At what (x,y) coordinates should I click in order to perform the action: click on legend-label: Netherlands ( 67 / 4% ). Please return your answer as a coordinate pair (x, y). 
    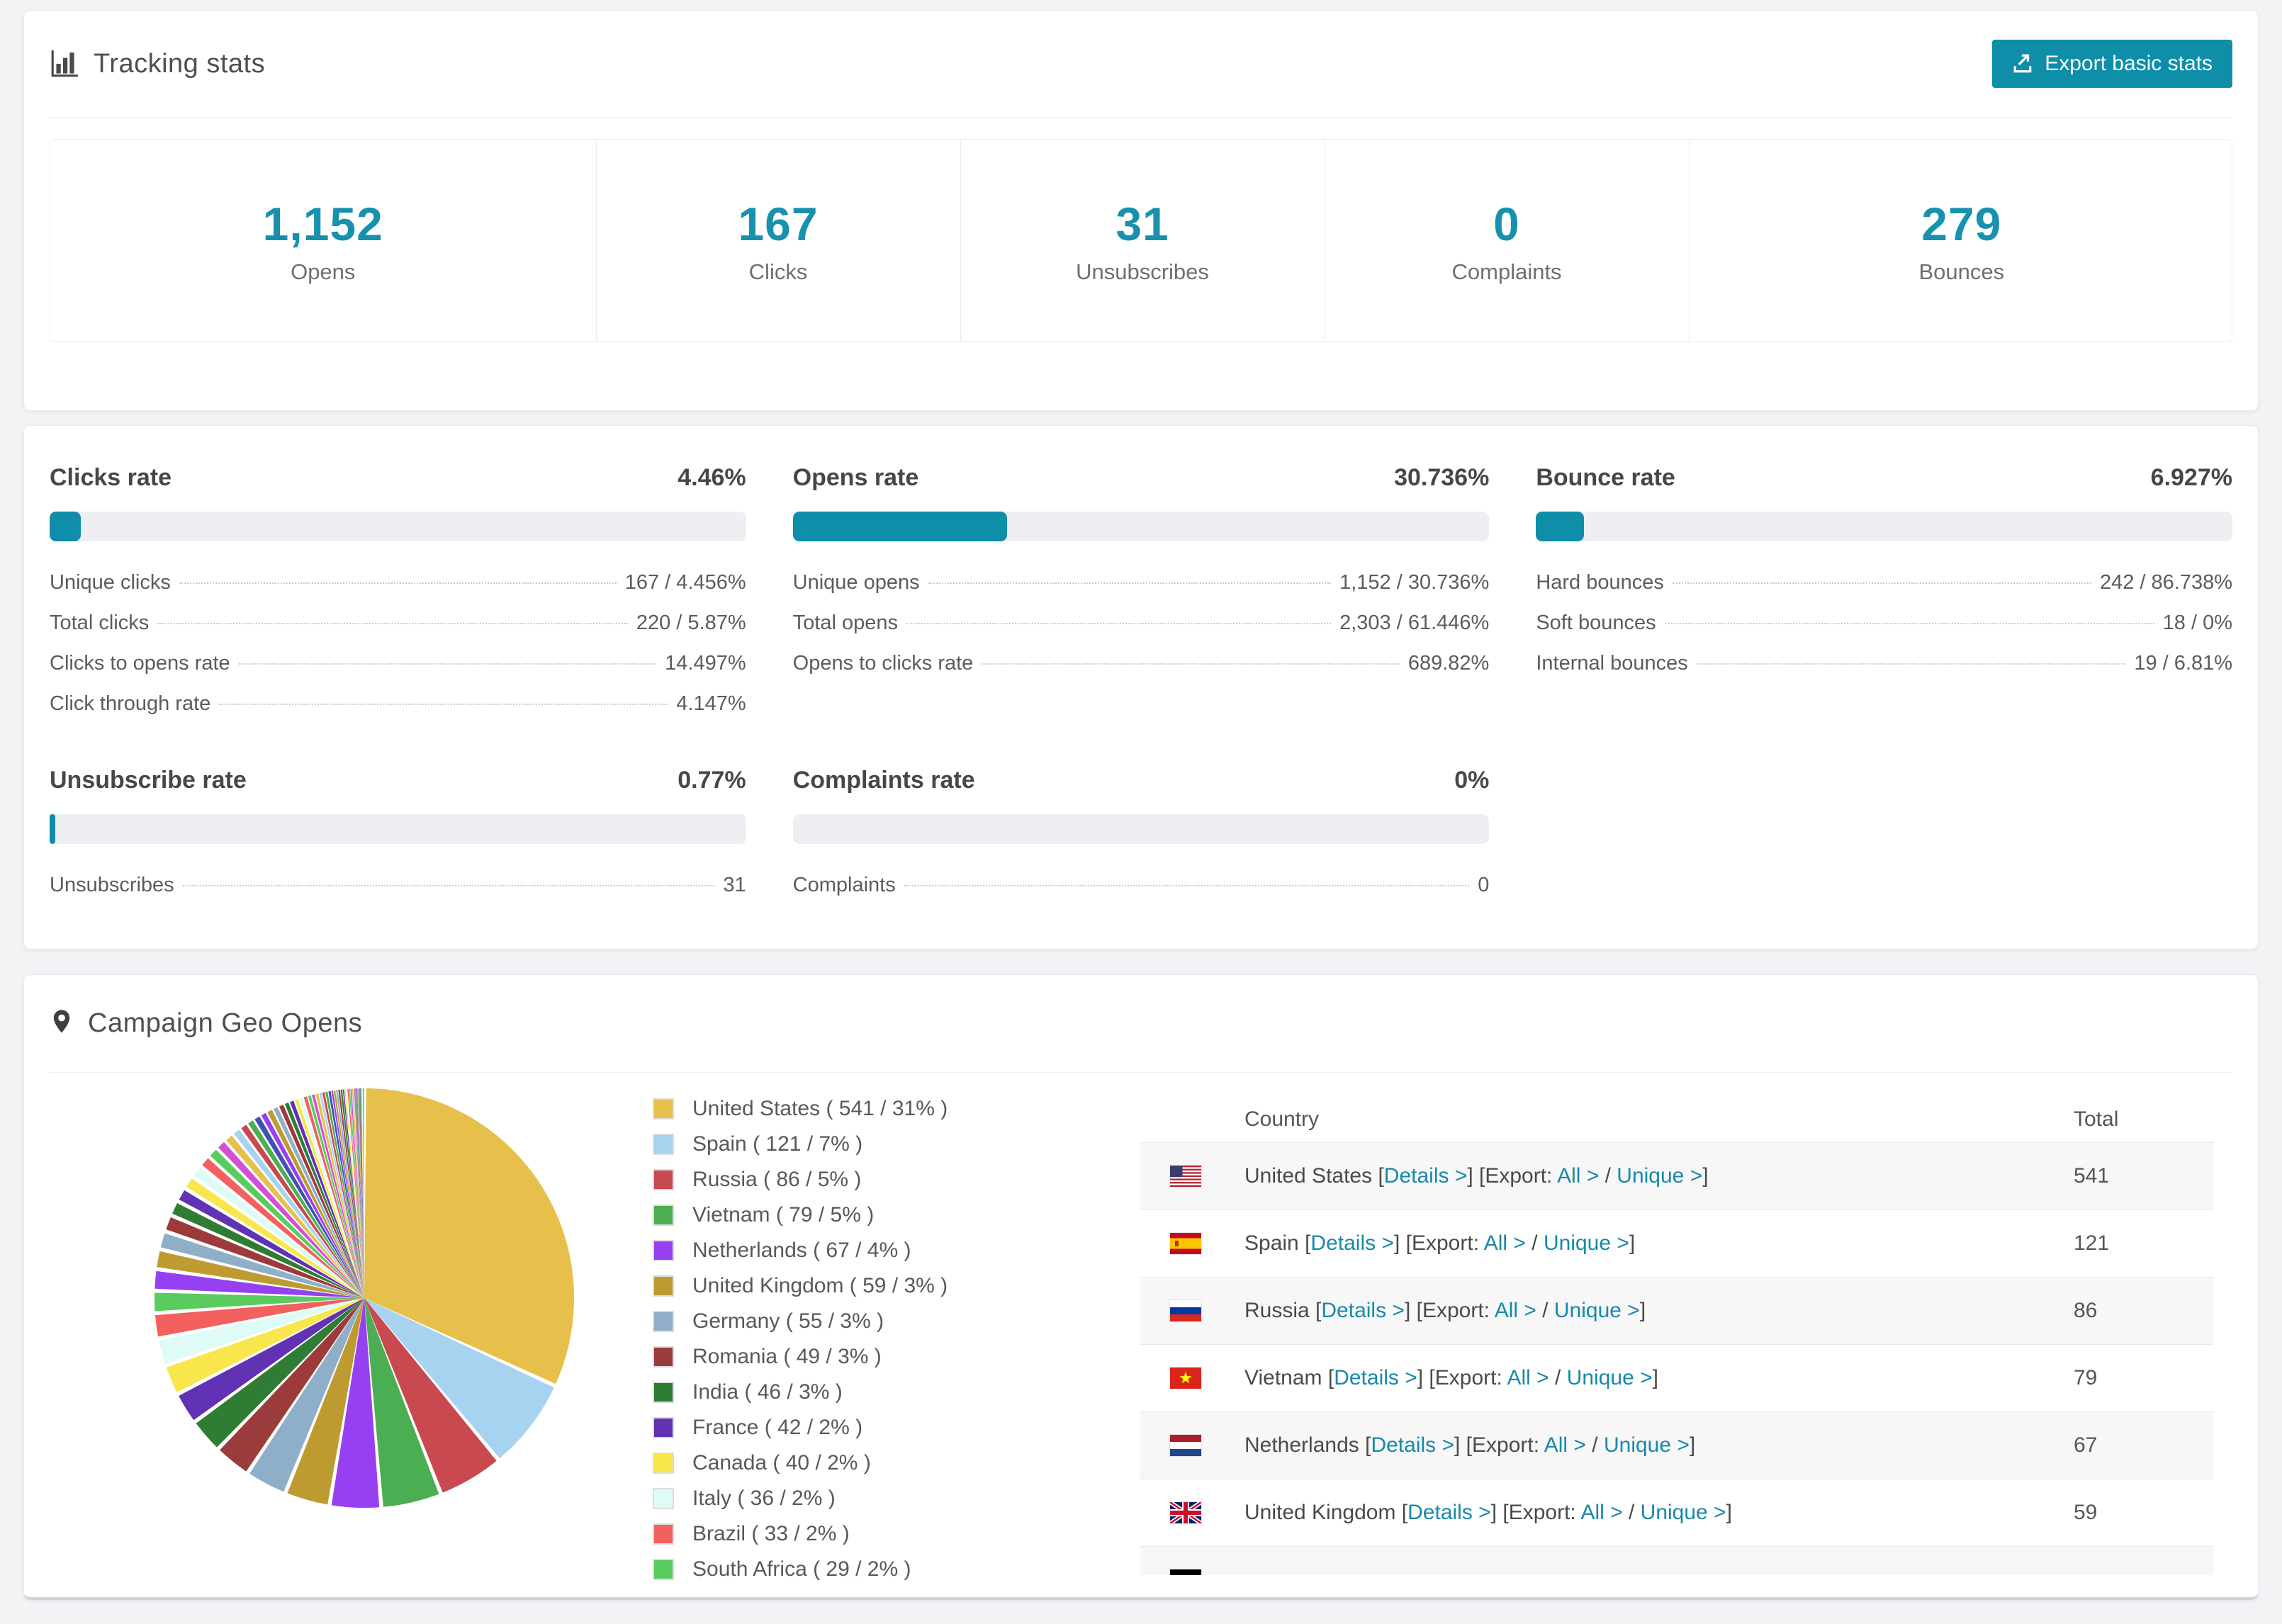
    Looking at the image, I should click on (801, 1250).